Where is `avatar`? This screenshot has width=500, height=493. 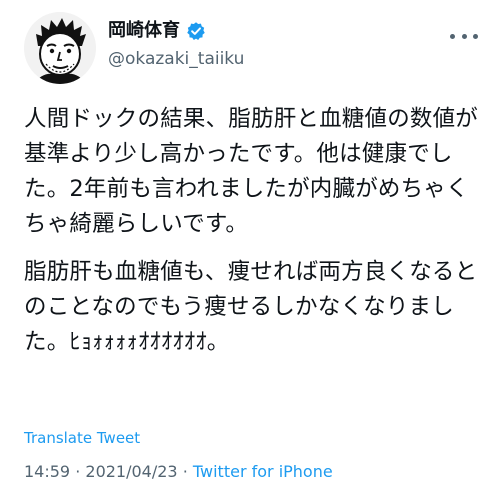 avatar is located at coordinates (60, 48).